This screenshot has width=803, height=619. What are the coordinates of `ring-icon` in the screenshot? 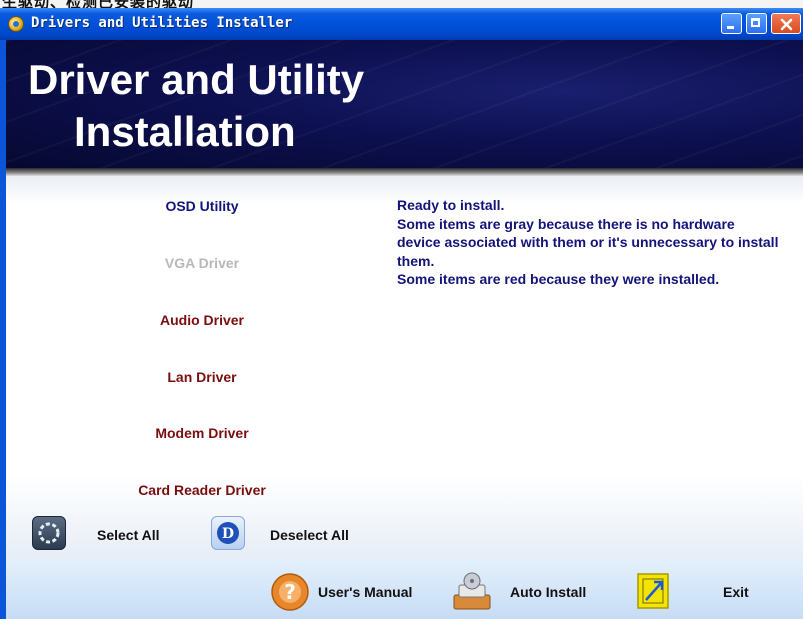 It's located at (49, 533).